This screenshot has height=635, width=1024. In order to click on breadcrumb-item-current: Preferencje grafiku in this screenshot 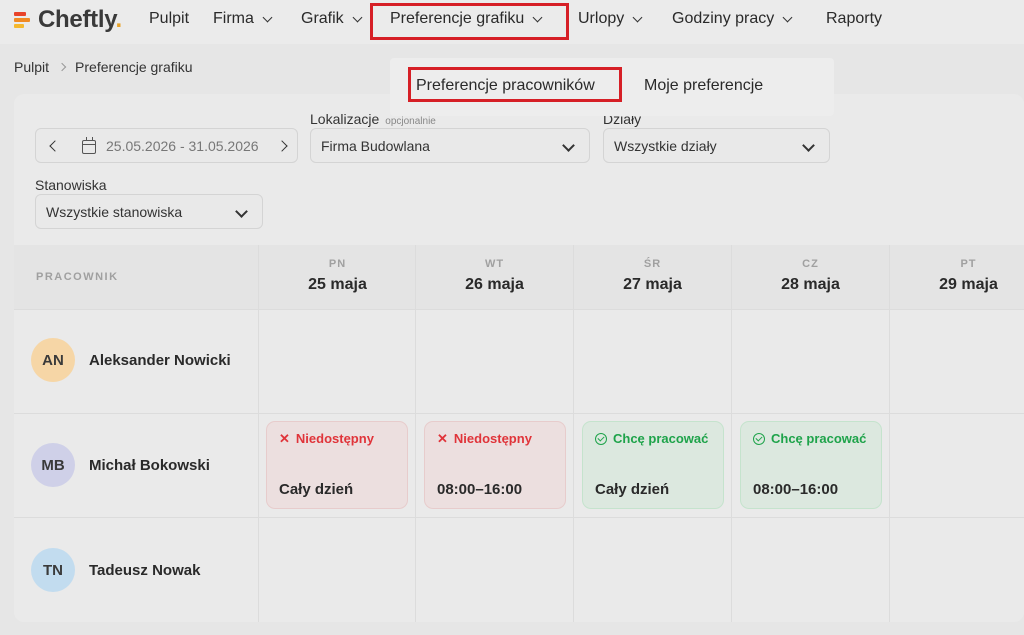, I will do `click(134, 67)`.